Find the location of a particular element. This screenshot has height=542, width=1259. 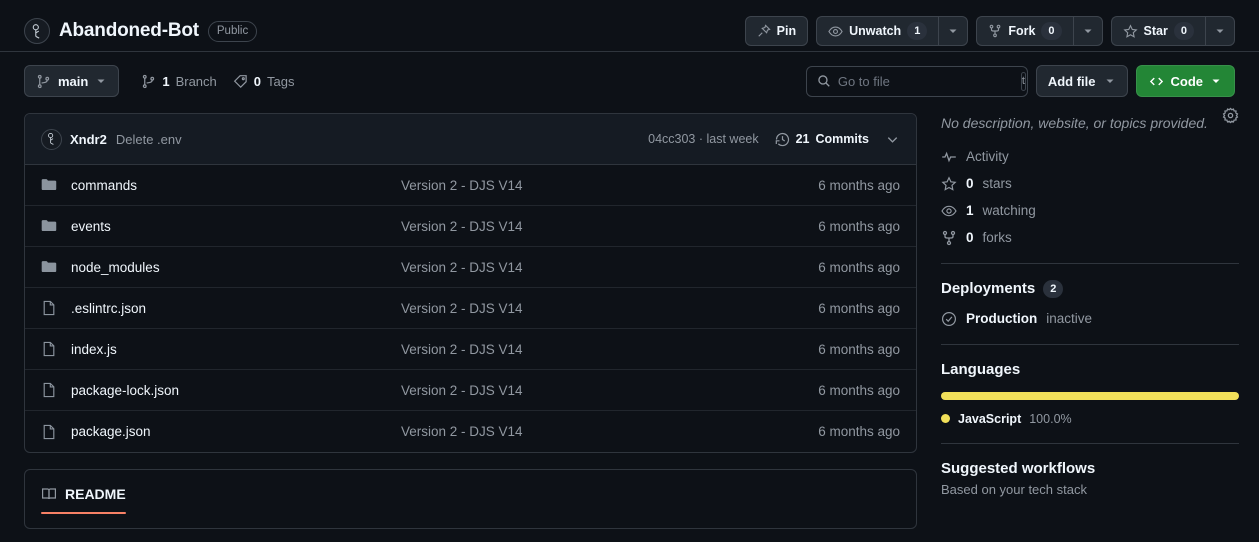

file-name-link: commands is located at coordinates (236, 185).